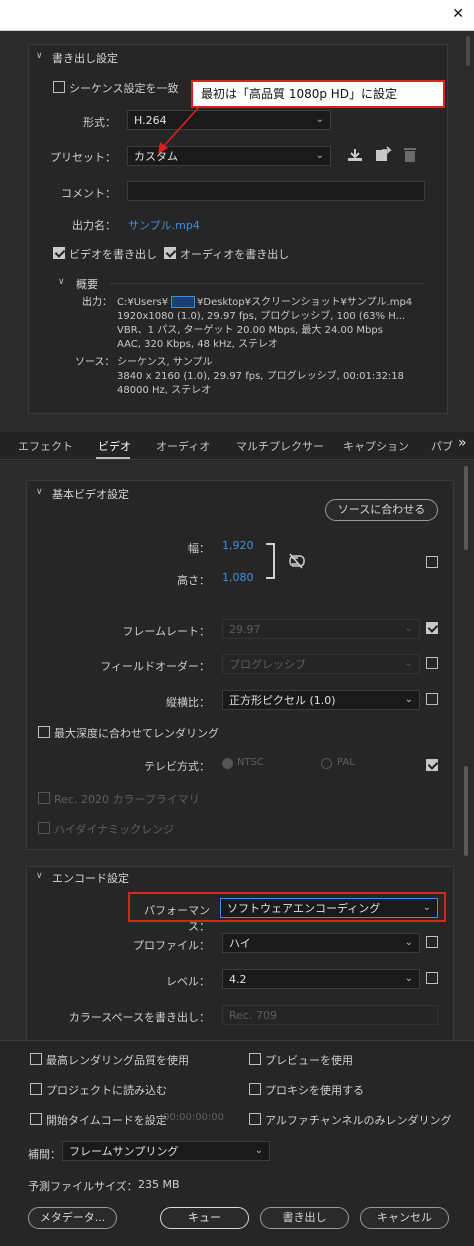 The height and width of the screenshot is (1246, 474). What do you see at coordinates (36, 1119) in the screenshot?
I see `set-start-timecode-checkbox` at bounding box center [36, 1119].